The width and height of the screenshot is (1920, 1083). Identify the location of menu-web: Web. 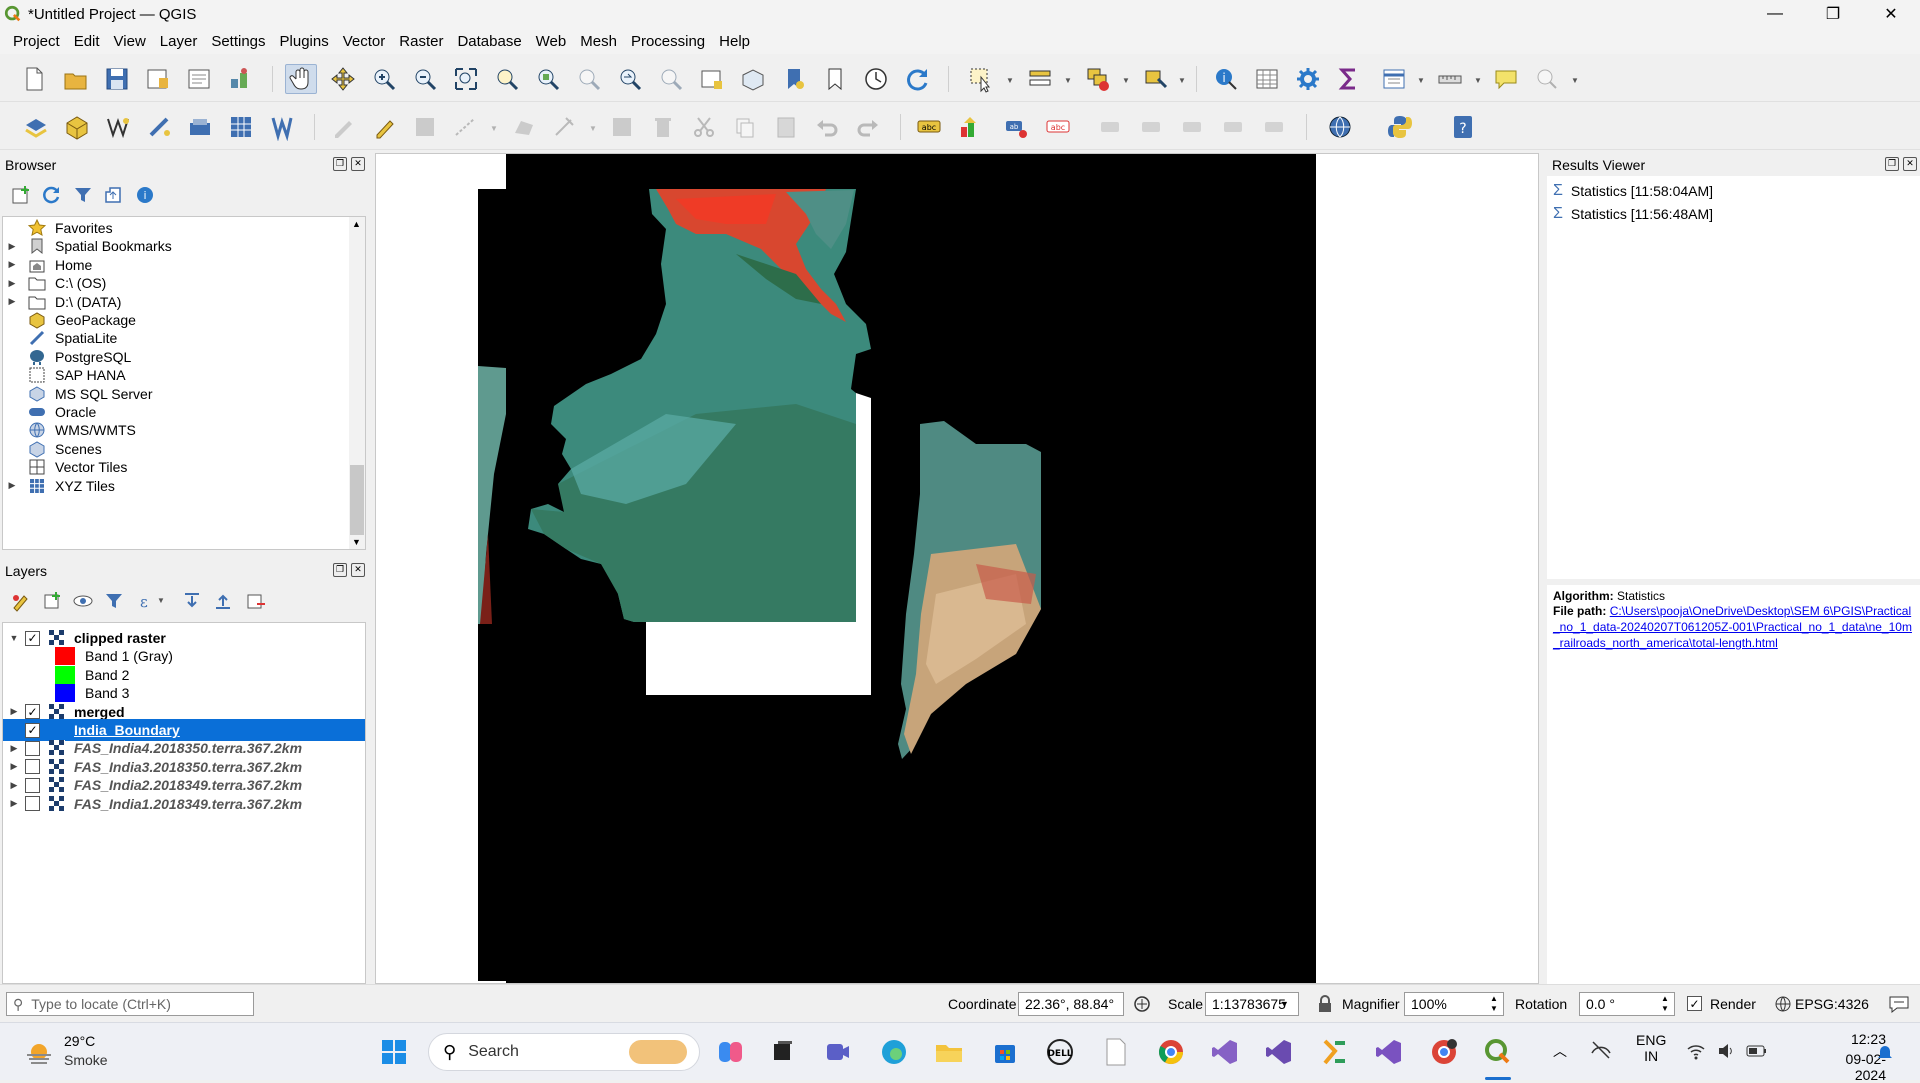
(551, 41).